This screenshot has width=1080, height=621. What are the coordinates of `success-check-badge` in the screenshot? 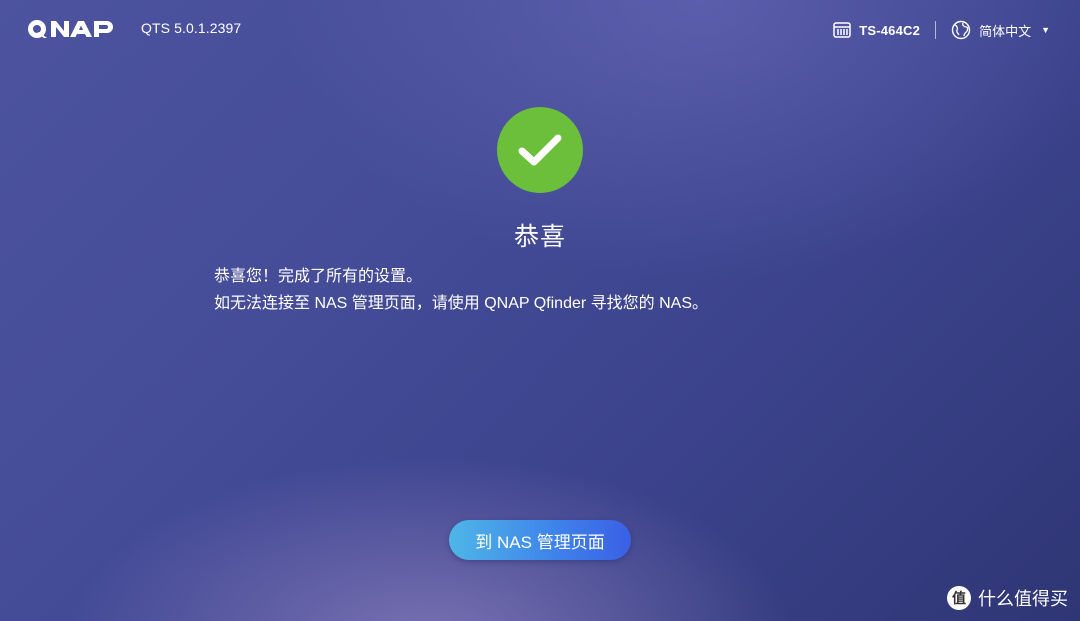 It's located at (540, 150).